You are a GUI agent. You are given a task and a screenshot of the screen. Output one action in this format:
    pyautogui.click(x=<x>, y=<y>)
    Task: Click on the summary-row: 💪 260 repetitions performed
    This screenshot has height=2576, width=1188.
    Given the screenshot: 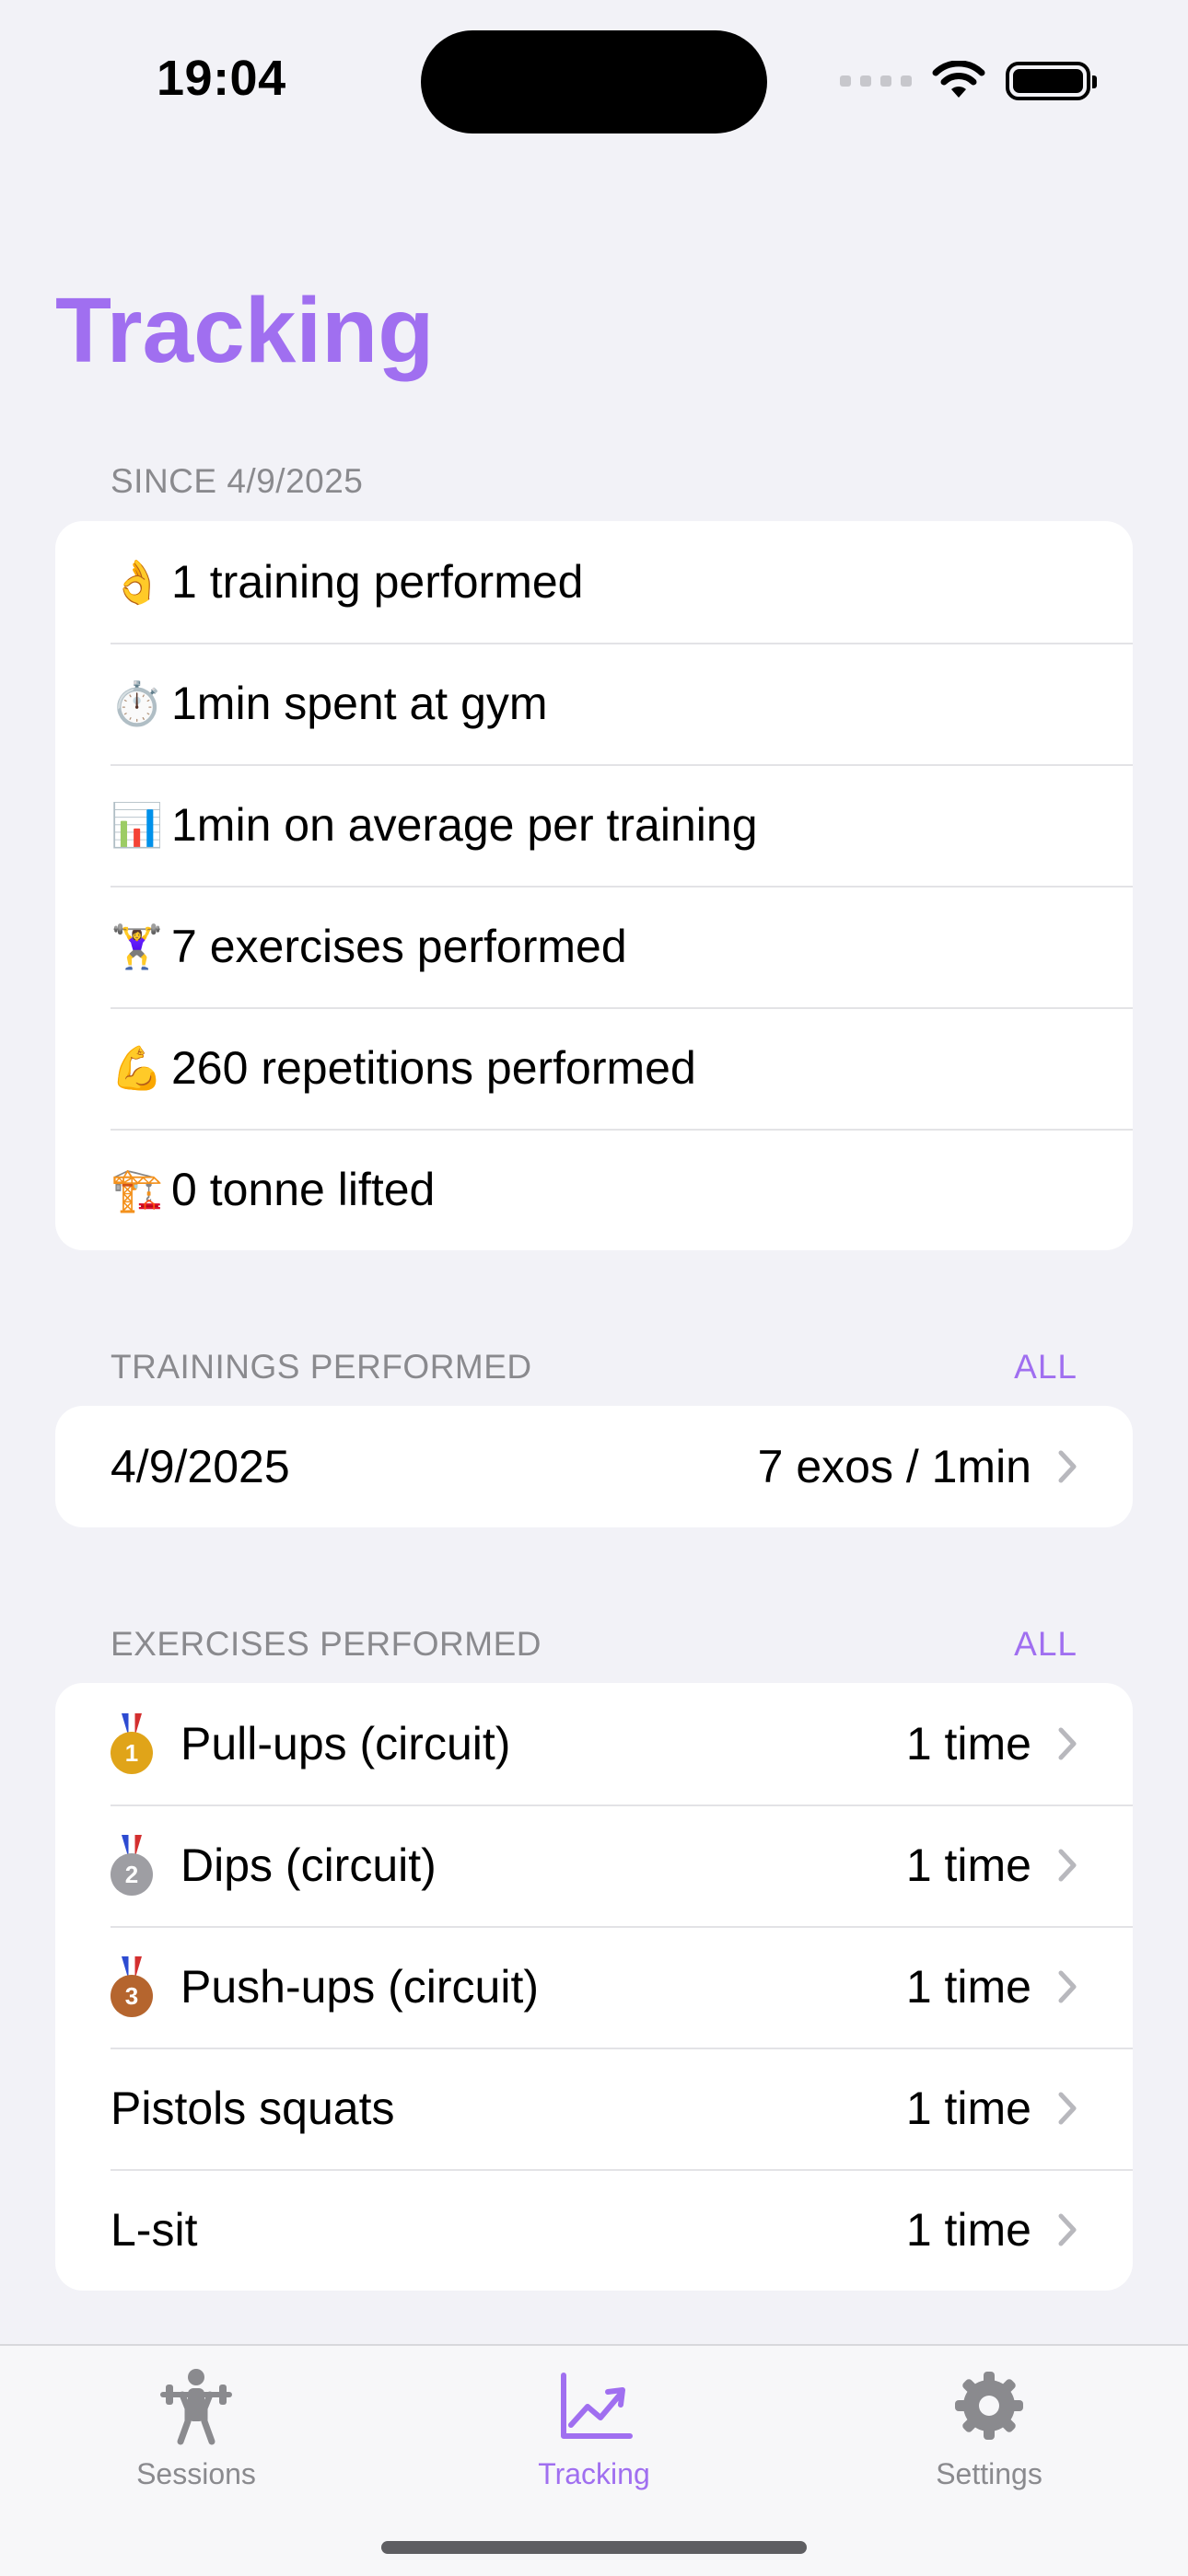 What is the action you would take?
    pyautogui.click(x=594, y=1068)
    